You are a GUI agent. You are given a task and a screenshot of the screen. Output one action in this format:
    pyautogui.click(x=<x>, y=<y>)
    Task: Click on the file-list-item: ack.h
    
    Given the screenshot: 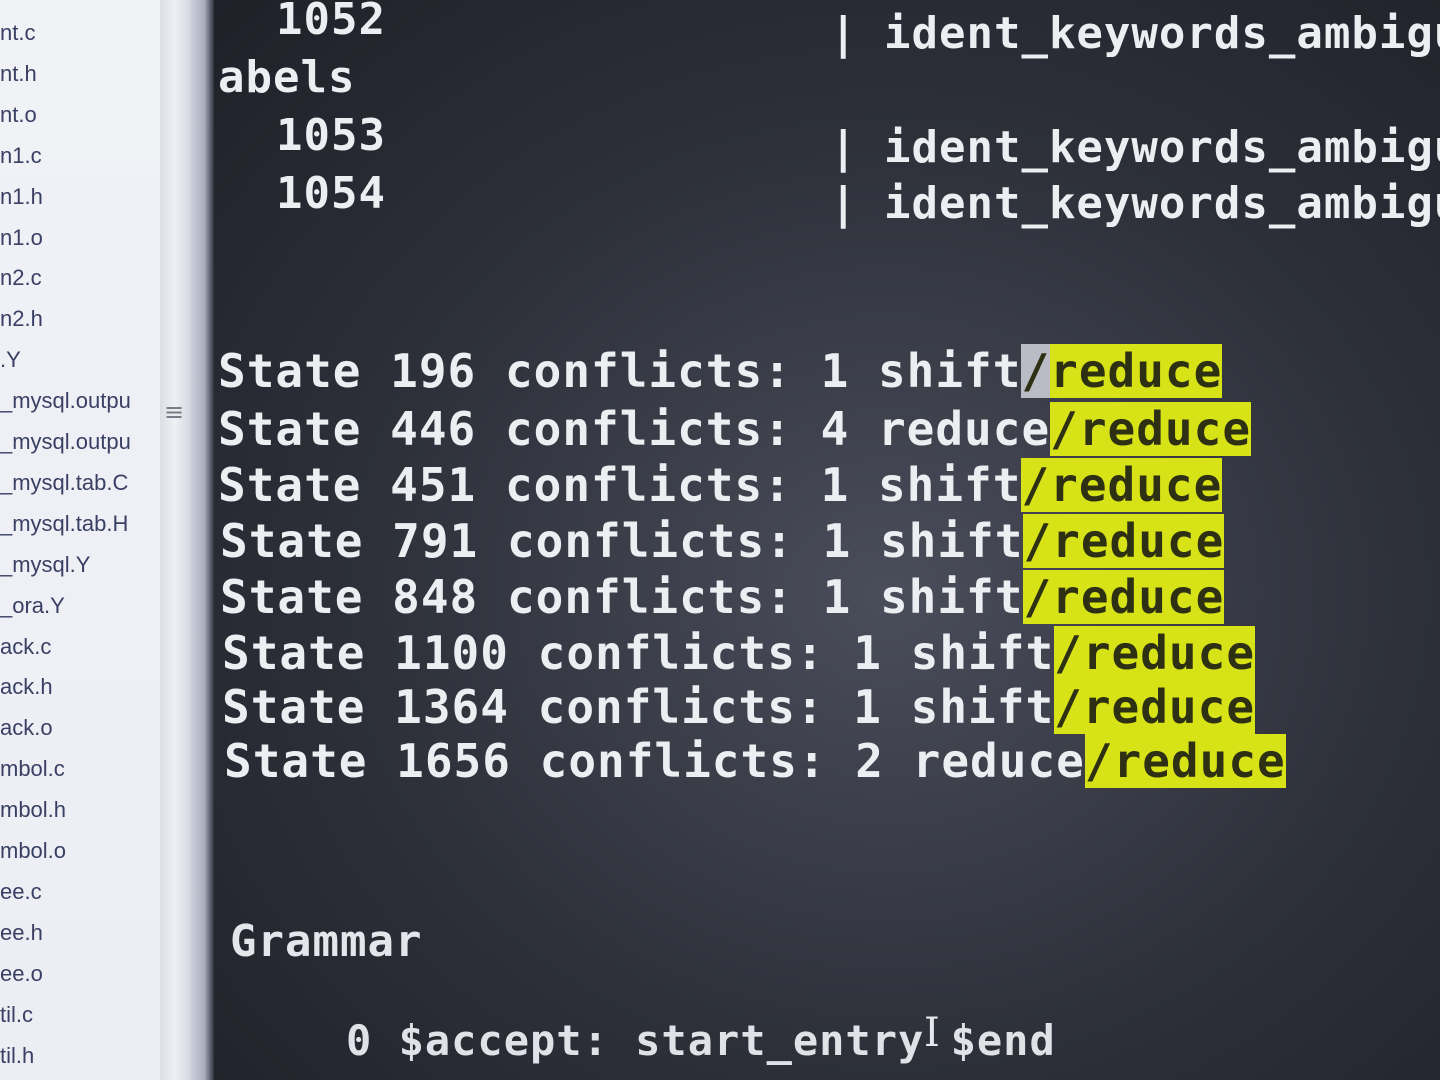 What is the action you would take?
    pyautogui.click(x=26, y=687)
    